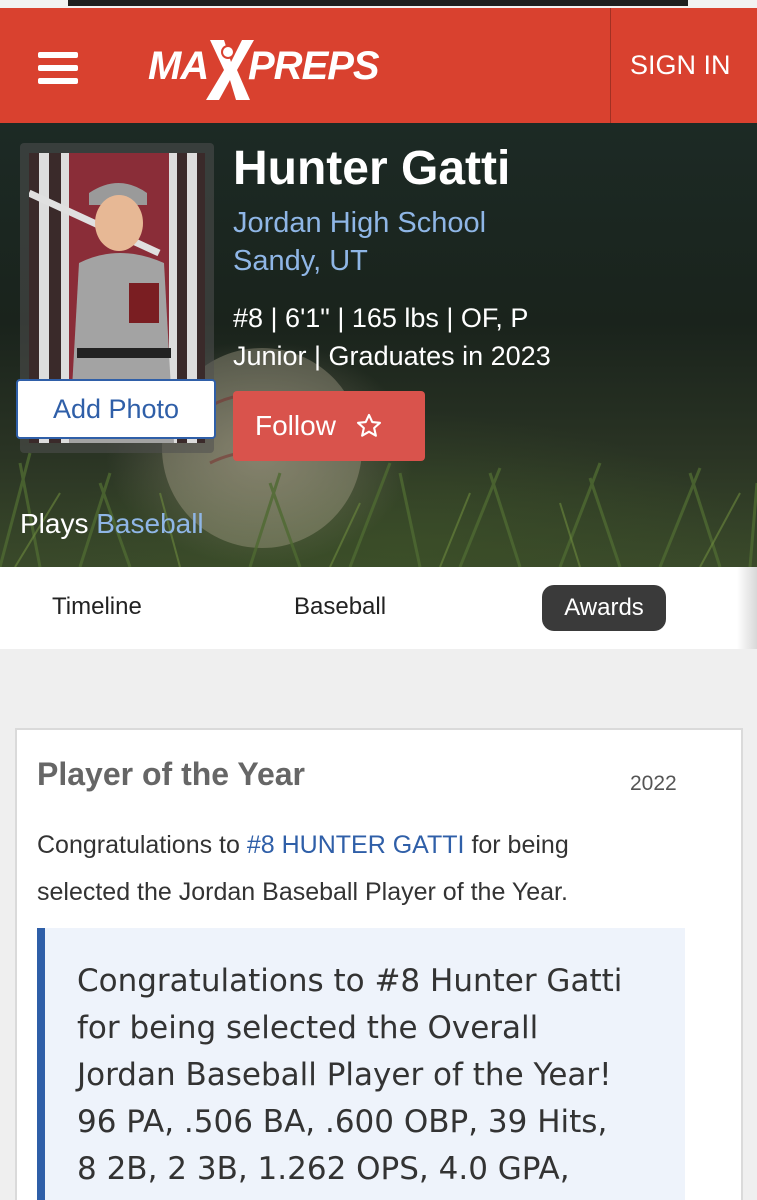 The image size is (757, 1200). I want to click on profile-tabs: Timeline Baseball Awards, so click(378, 608).